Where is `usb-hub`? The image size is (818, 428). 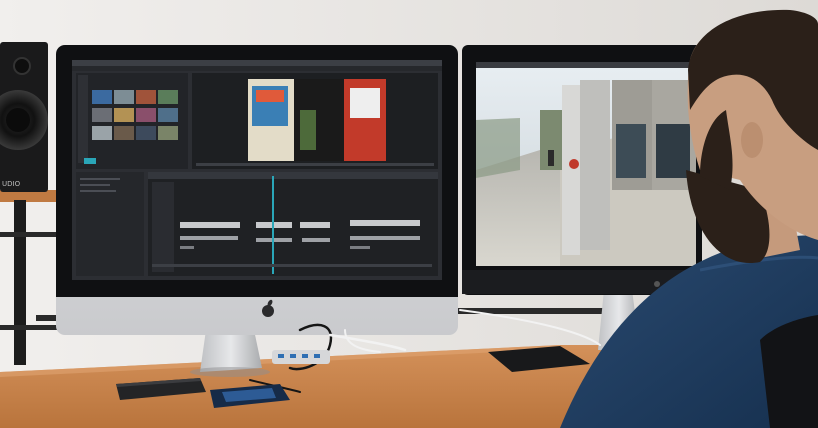
usb-hub is located at coordinates (301, 357).